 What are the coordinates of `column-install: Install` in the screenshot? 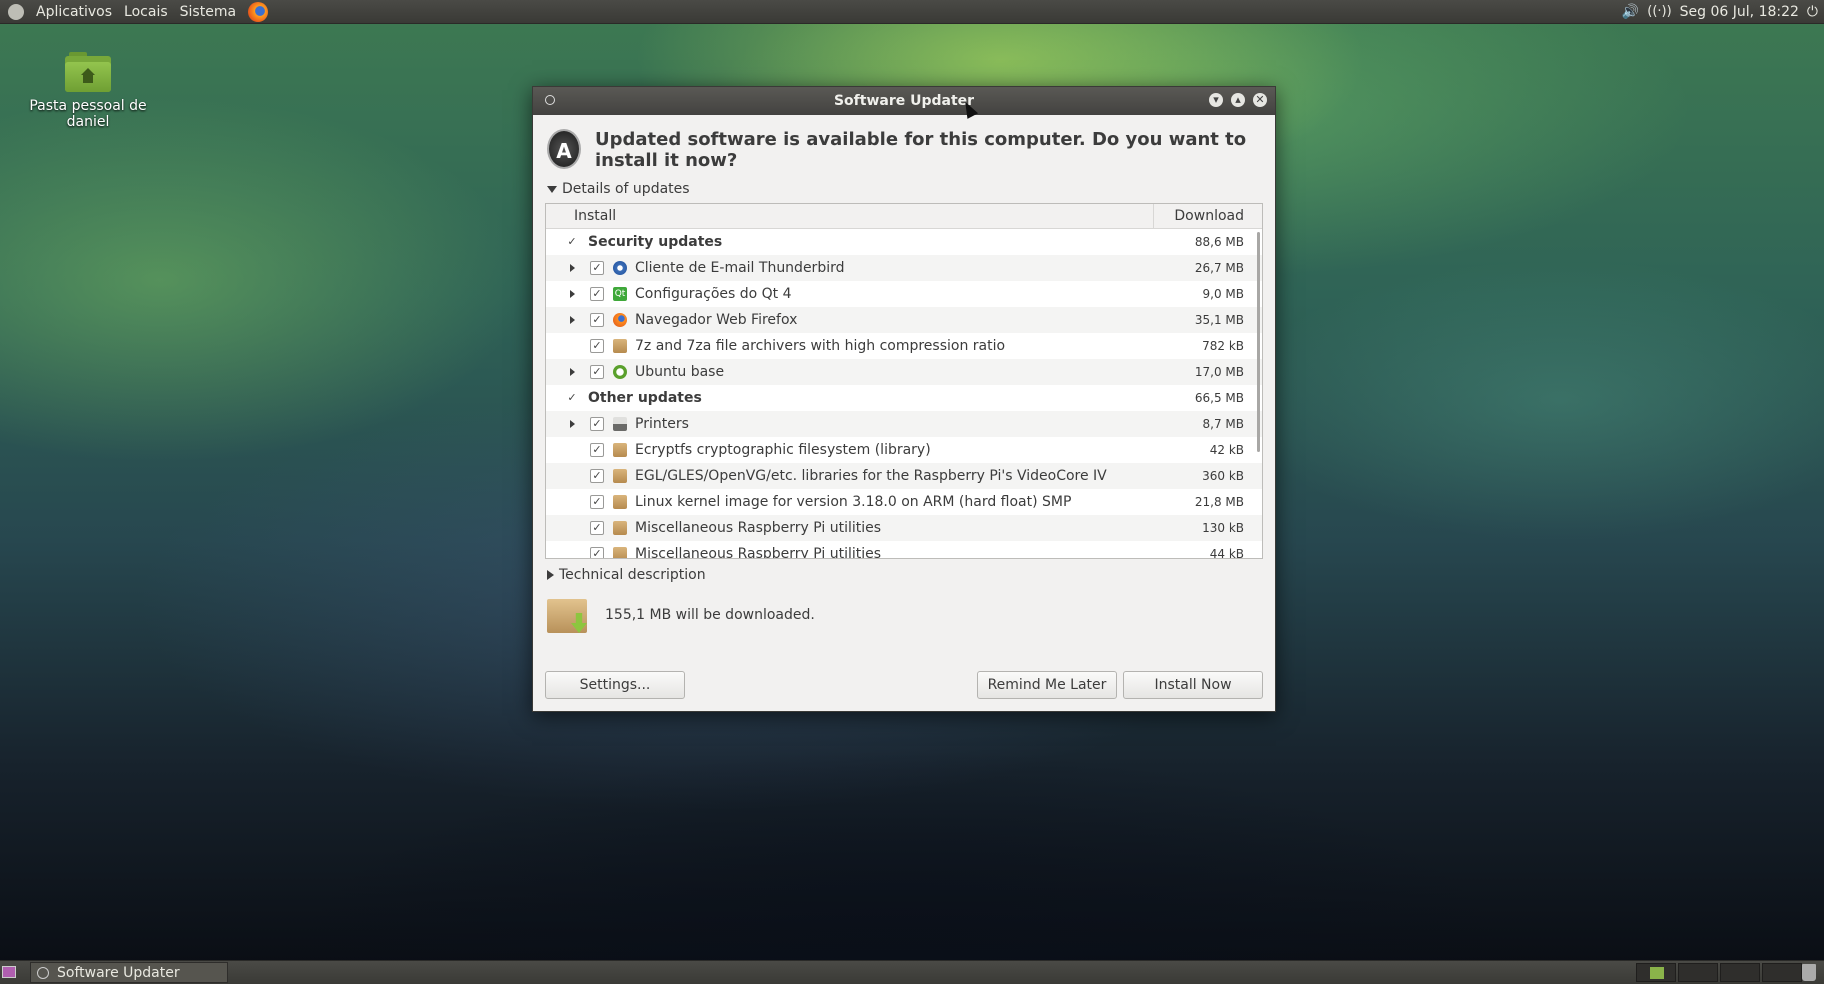 It's located at (849, 216).